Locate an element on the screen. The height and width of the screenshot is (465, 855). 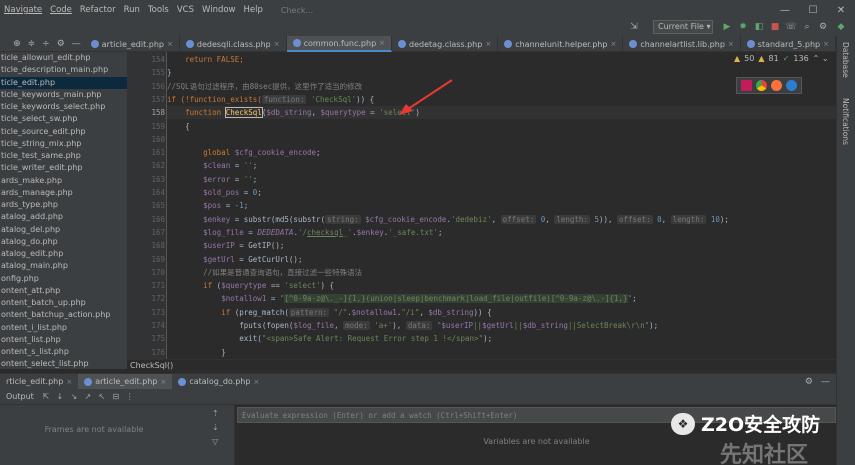
menu-vcs: VCS is located at coordinates (185, 10).